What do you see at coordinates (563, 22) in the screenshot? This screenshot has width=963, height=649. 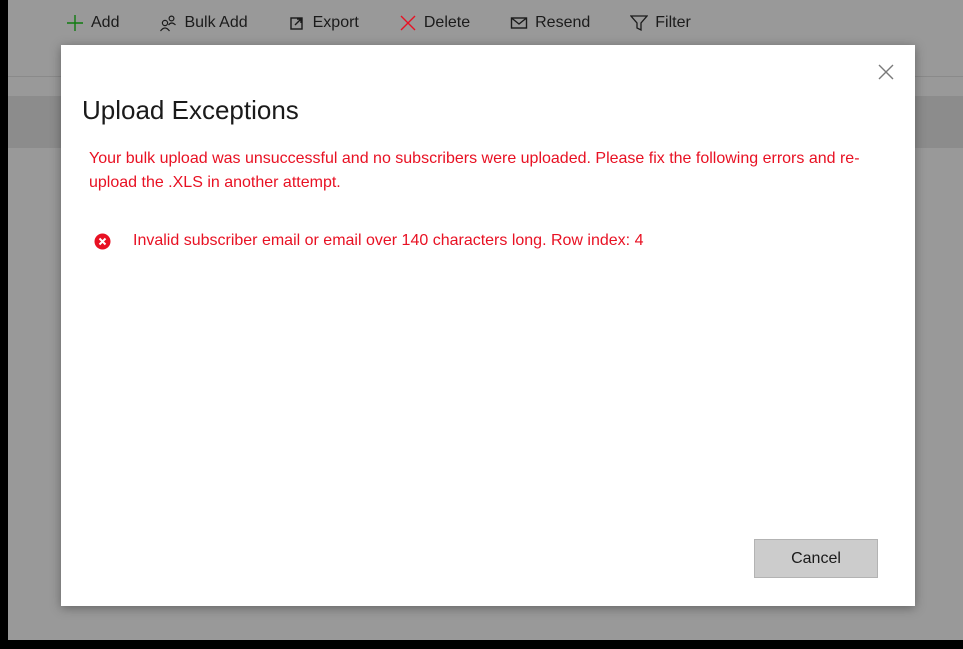 I see `resend-label: Resend` at bounding box center [563, 22].